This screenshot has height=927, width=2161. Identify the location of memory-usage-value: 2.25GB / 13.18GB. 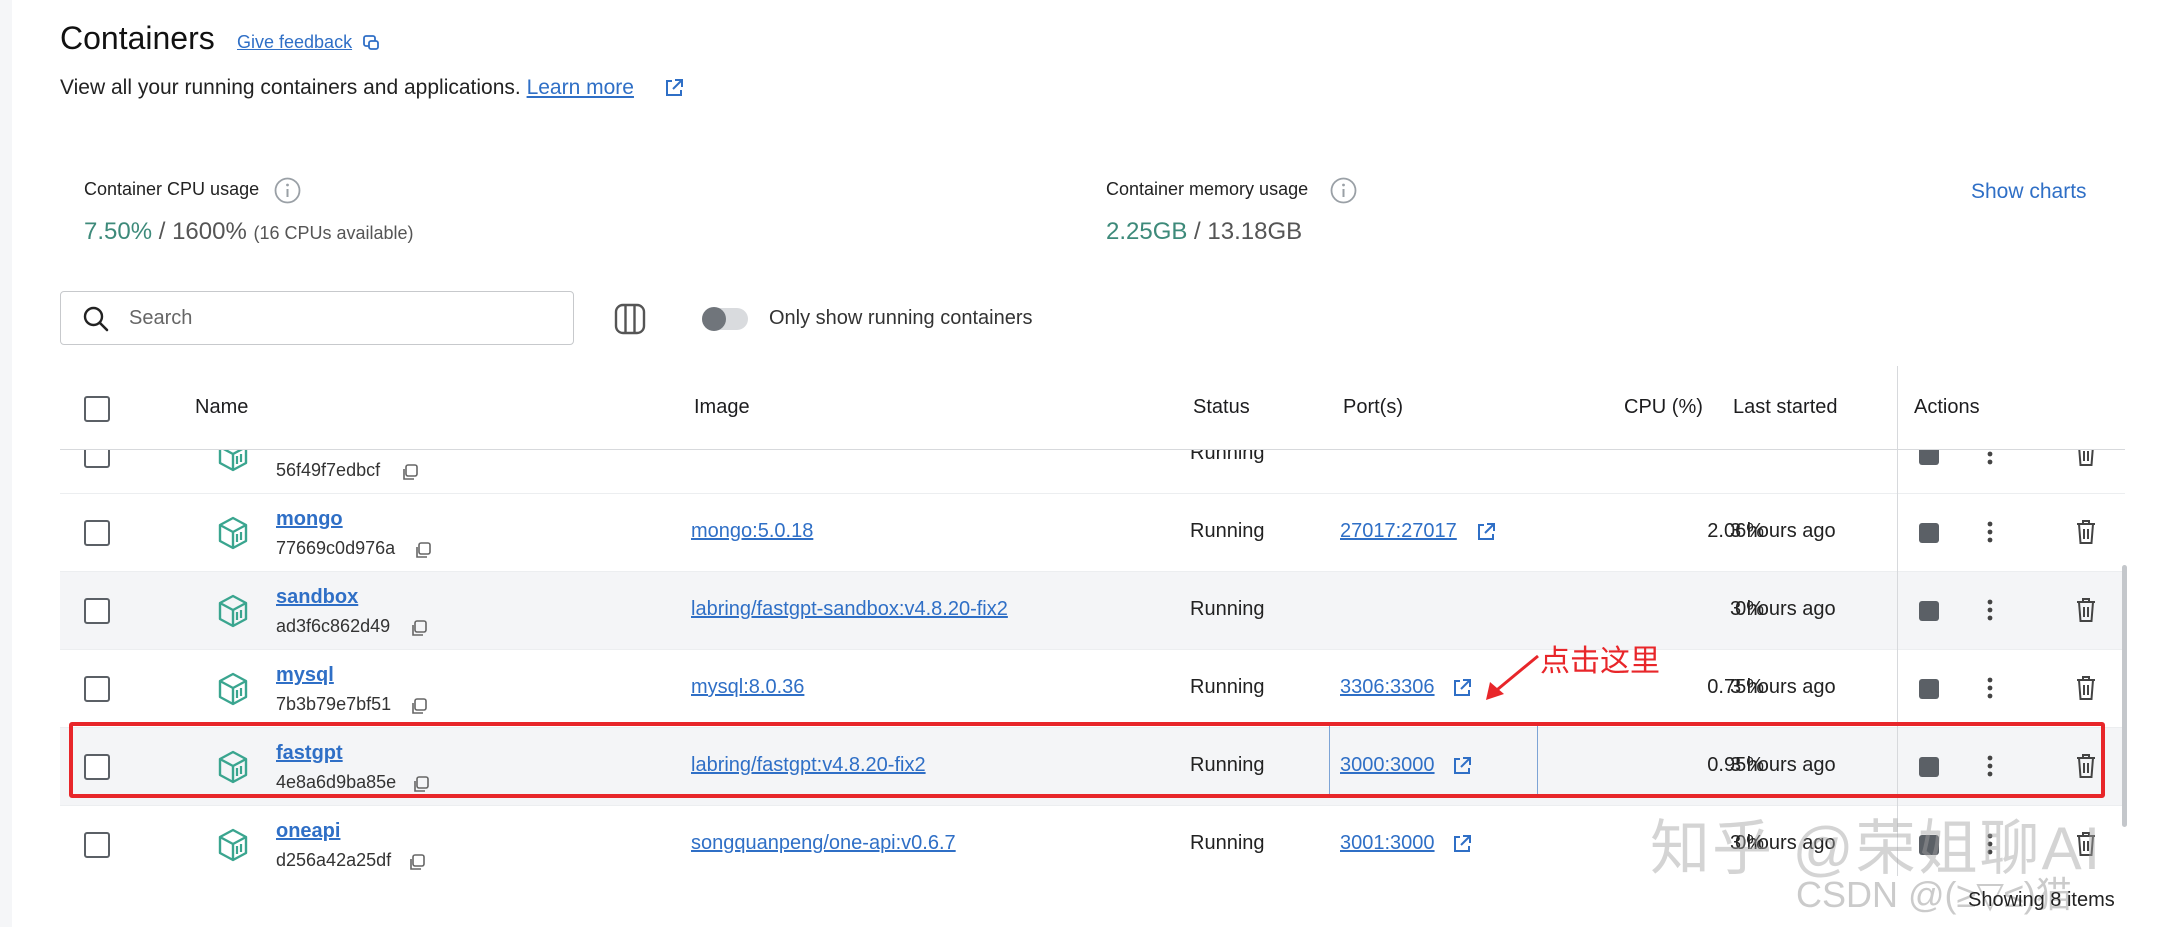
(1204, 232).